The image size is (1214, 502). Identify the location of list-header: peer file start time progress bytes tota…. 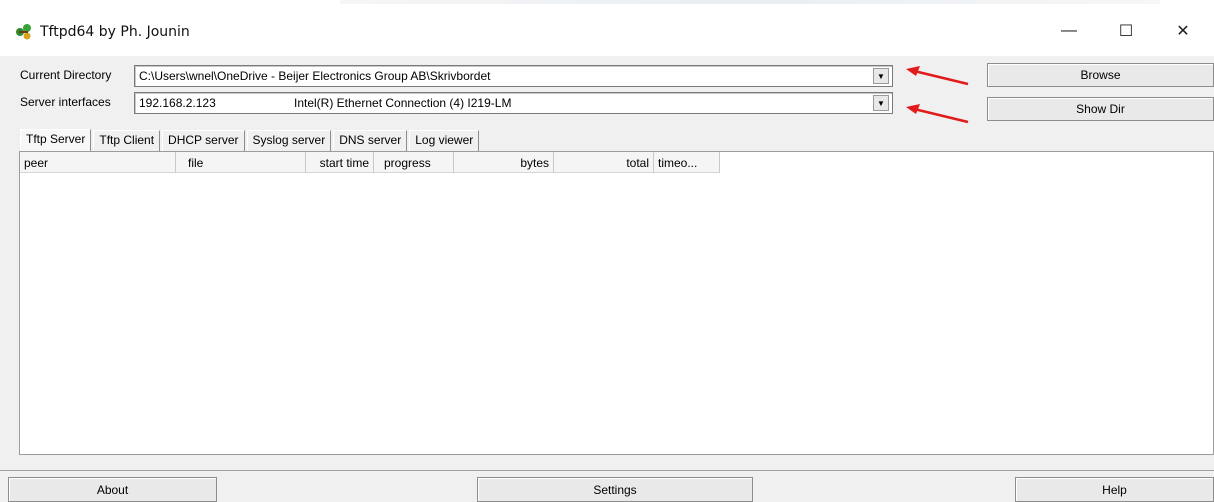
(370, 162).